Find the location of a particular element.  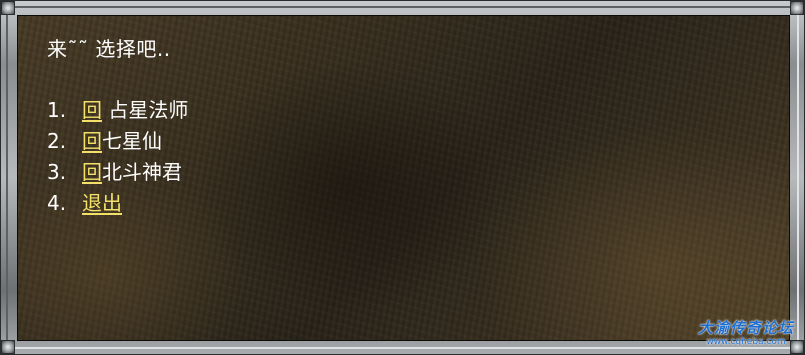

watermark-title: 大渝传奇论坛 is located at coordinates (745, 328).